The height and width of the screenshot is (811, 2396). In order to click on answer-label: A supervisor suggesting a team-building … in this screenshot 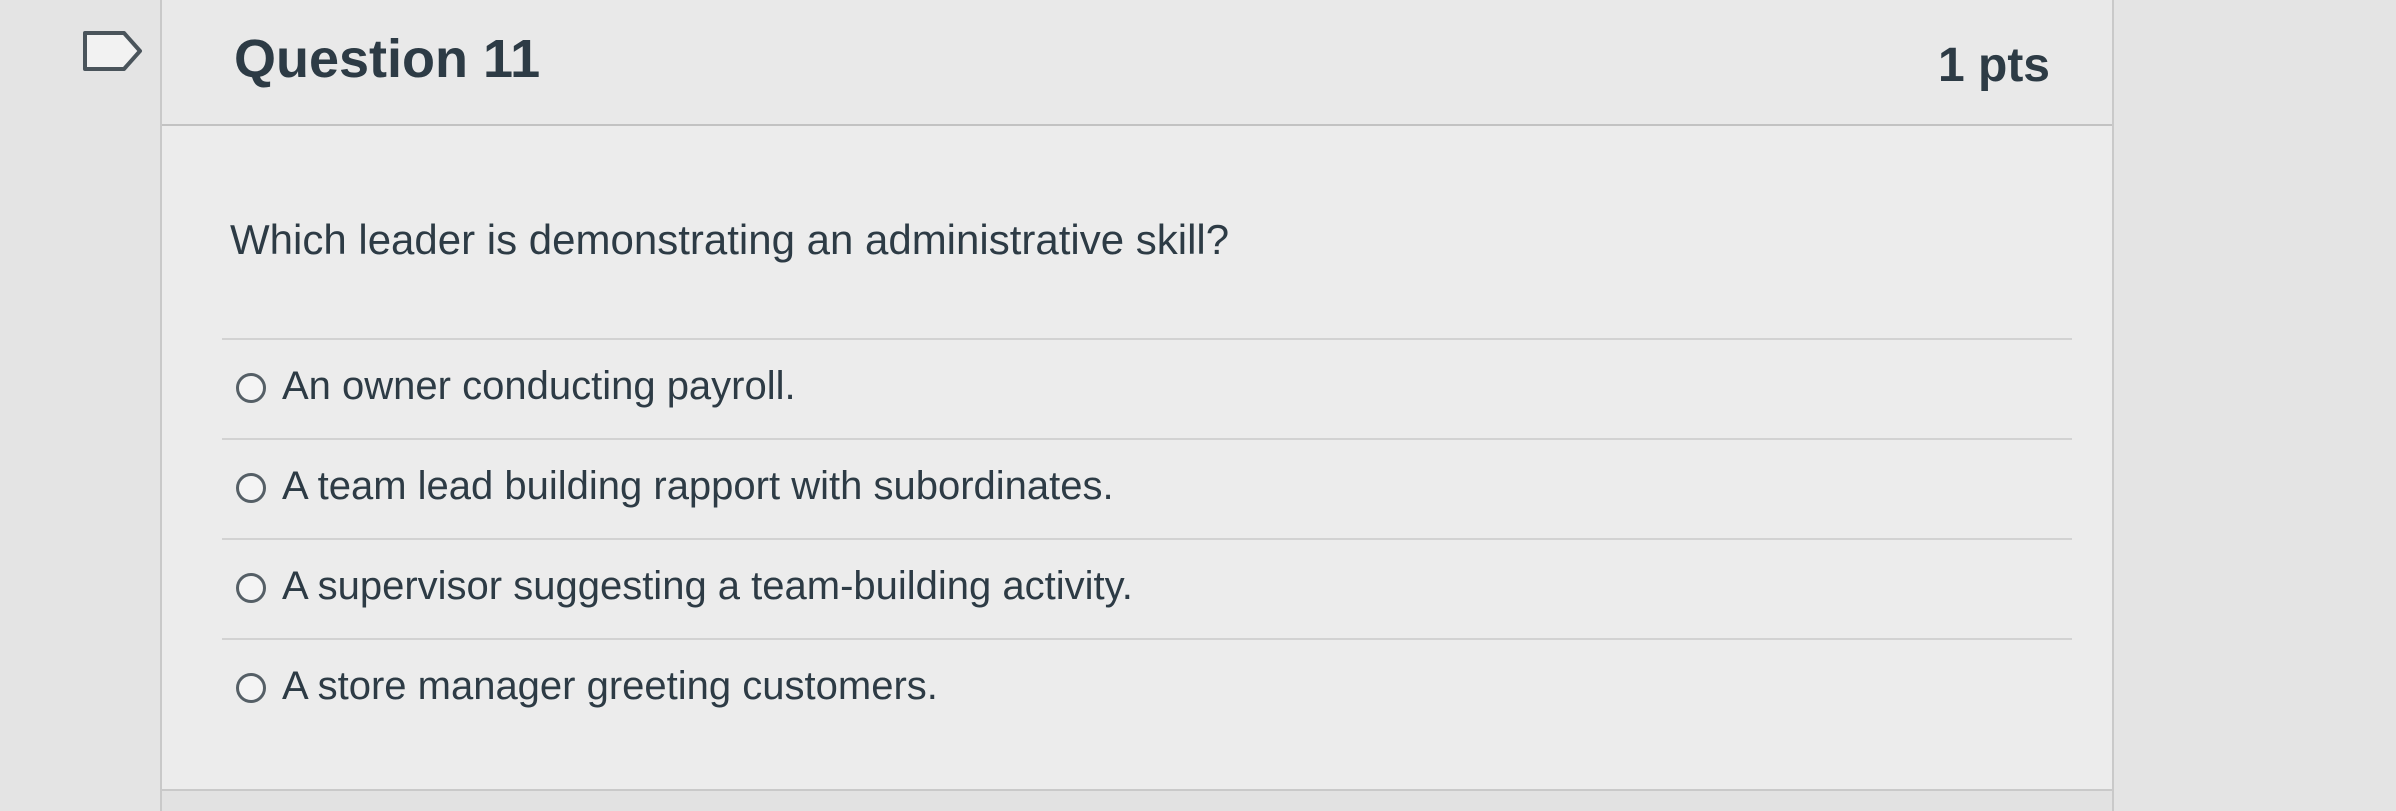, I will do `click(707, 586)`.